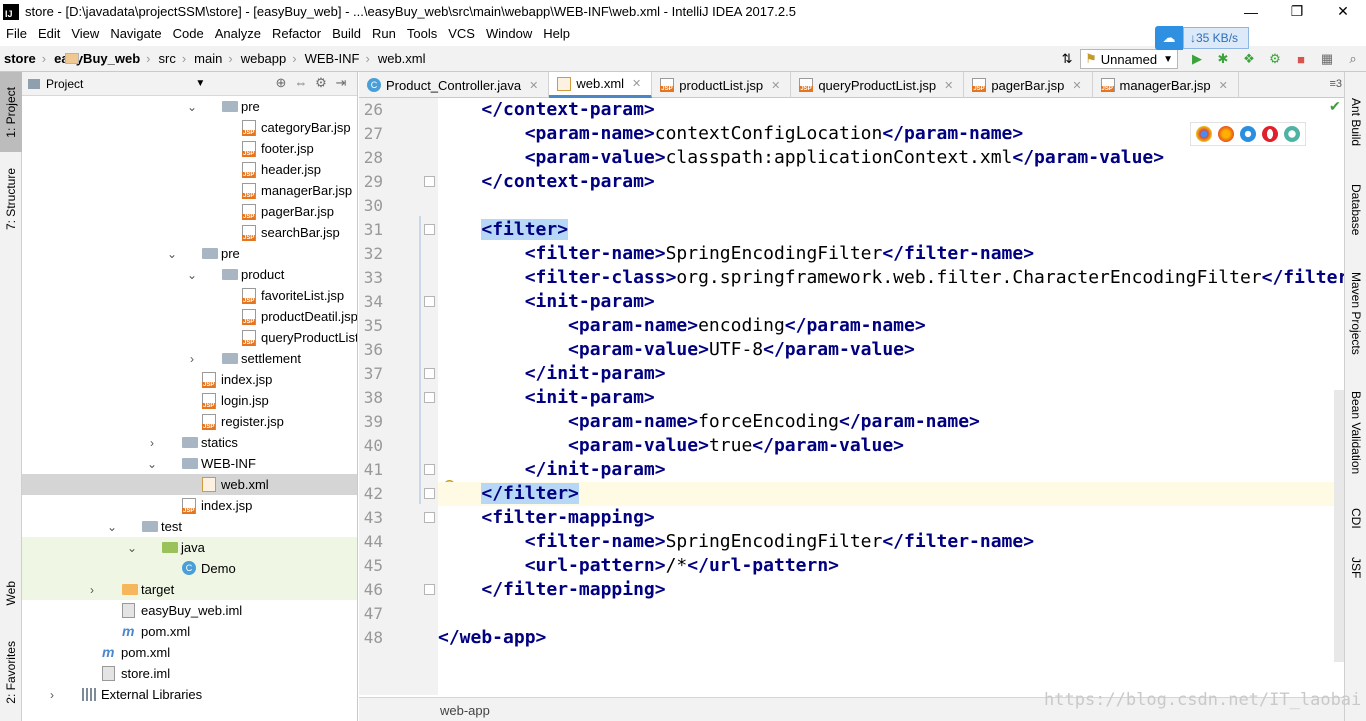 This screenshot has width=1366, height=721. I want to click on tree-item: easyBuy_web.iml, so click(189, 610).